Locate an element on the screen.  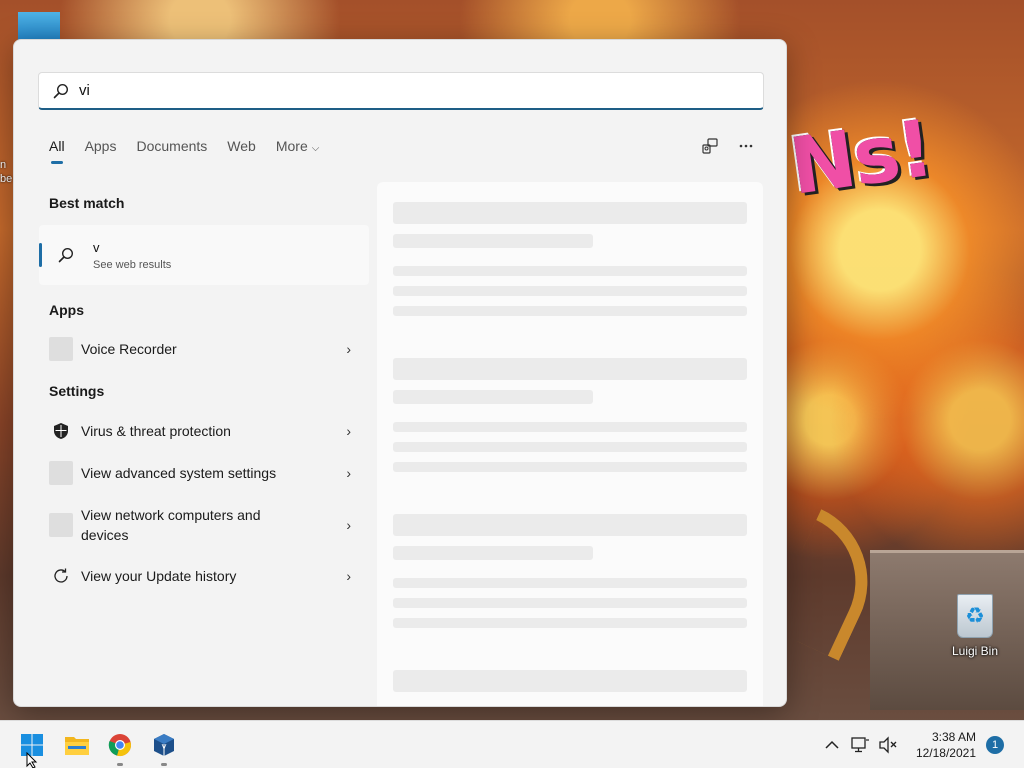
recycle-bin-label: Luigi Bin is located at coordinates (975, 651).